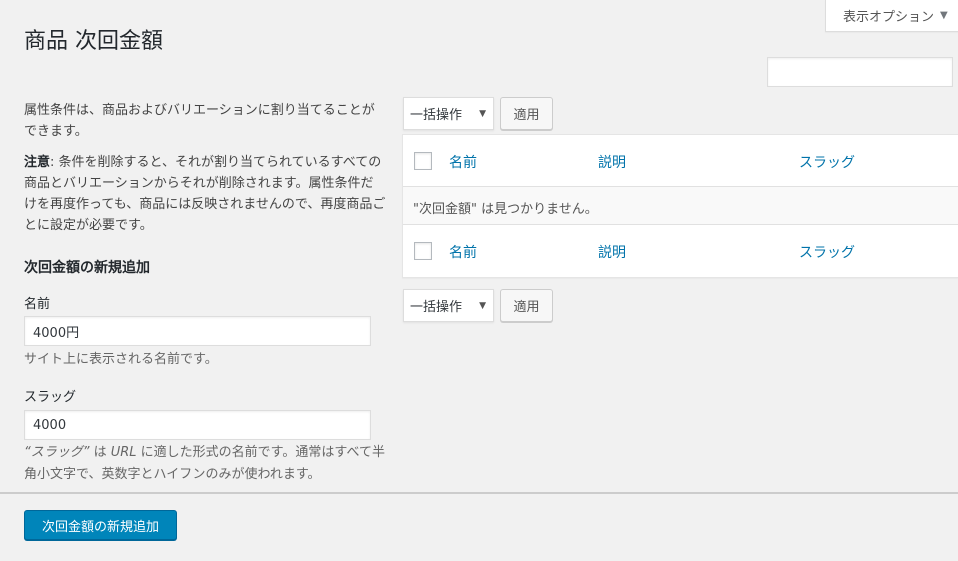 Image resolution: width=958 pixels, height=561 pixels. What do you see at coordinates (423, 251) in the screenshot?
I see `select-all-checkbox-bottom` at bounding box center [423, 251].